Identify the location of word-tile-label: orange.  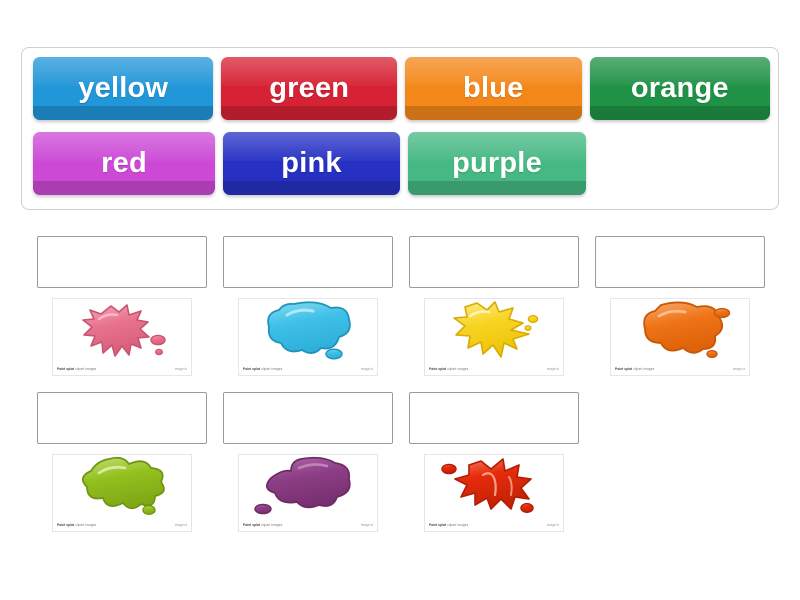
(679, 88).